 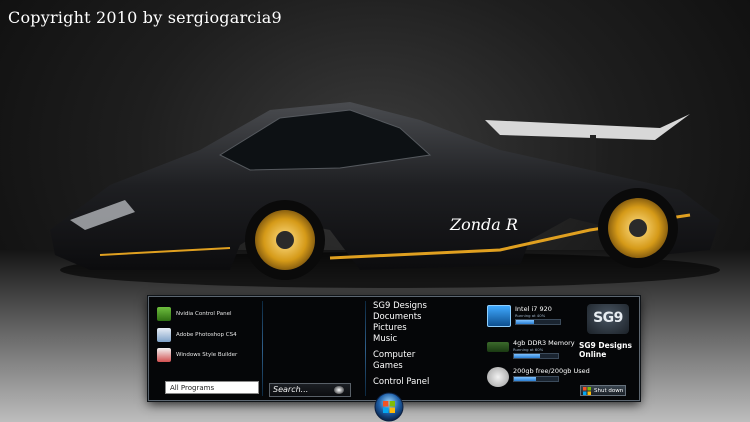 I want to click on cpu-title: Intel i7 920, so click(x=533, y=309).